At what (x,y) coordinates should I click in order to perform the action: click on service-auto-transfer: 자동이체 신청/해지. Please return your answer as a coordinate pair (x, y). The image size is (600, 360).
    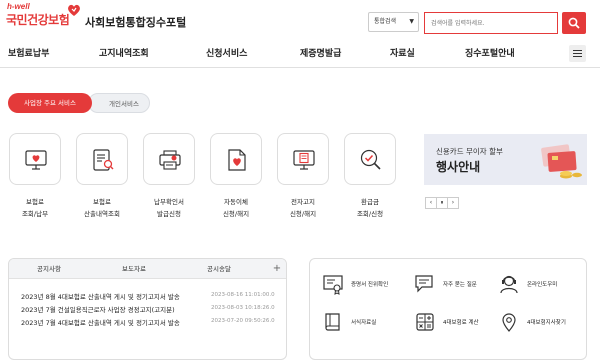
    Looking at the image, I should click on (236, 175).